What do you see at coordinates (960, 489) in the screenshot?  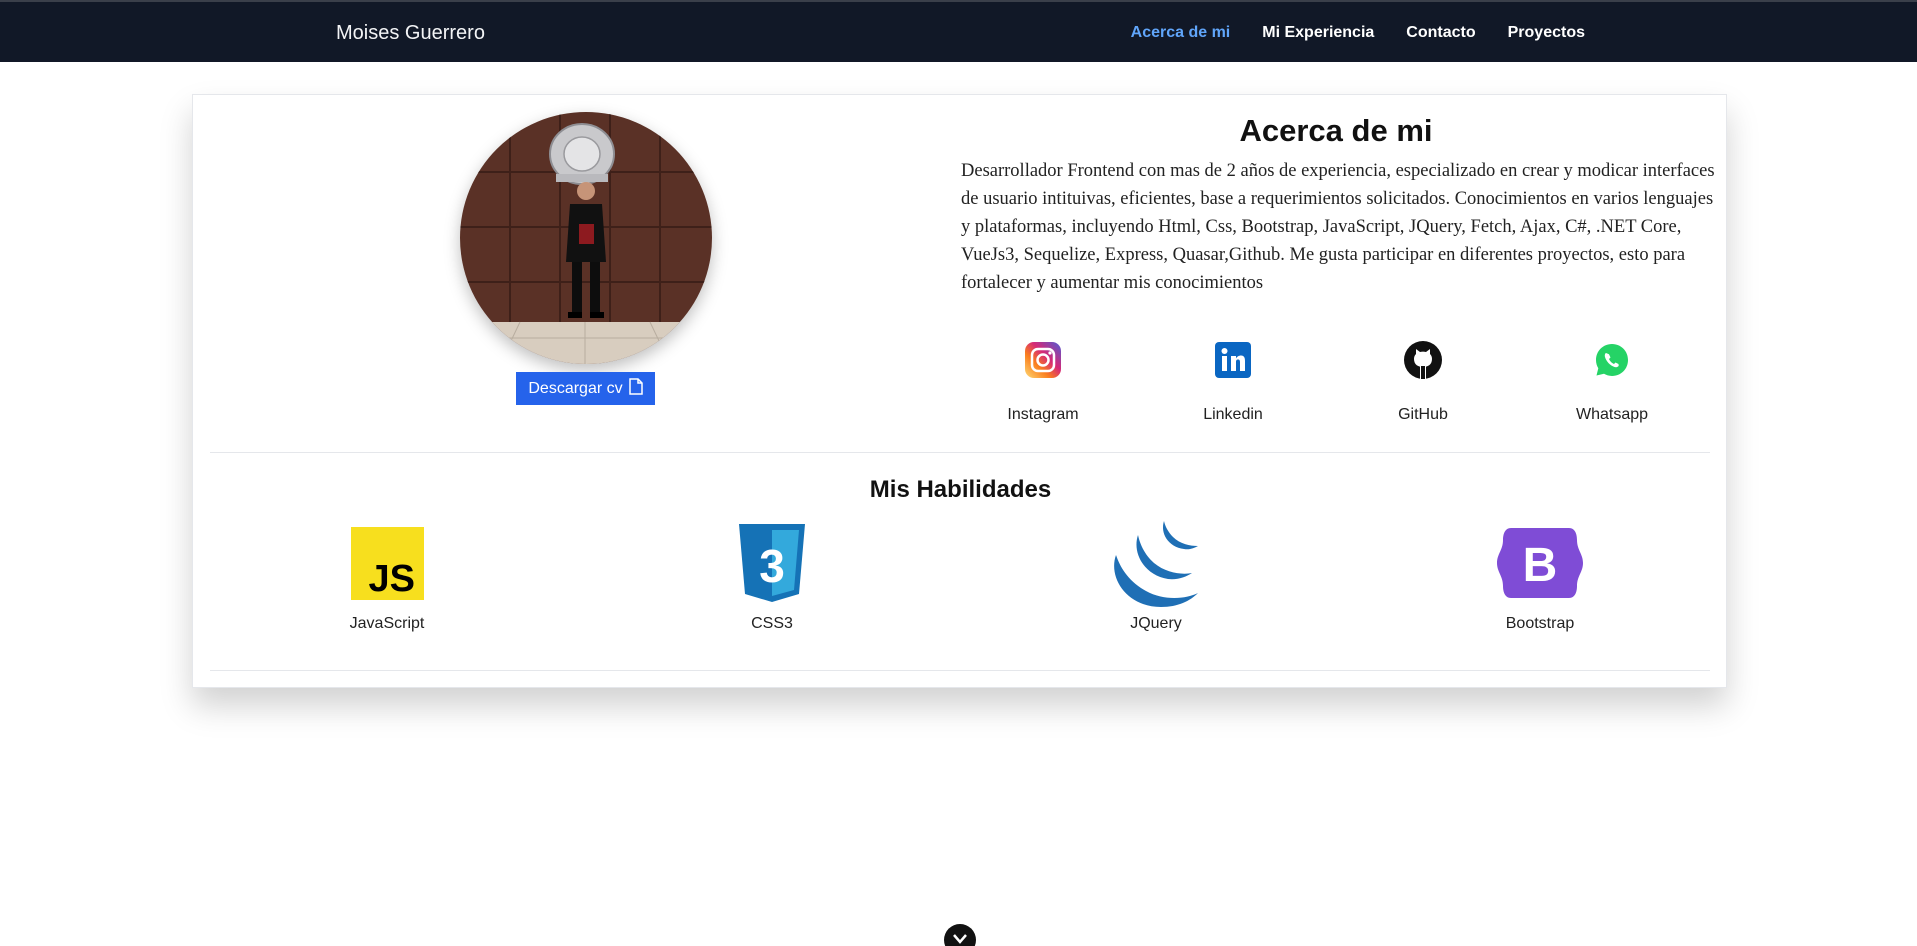 I see `skills-title: Mis Habilidades` at bounding box center [960, 489].